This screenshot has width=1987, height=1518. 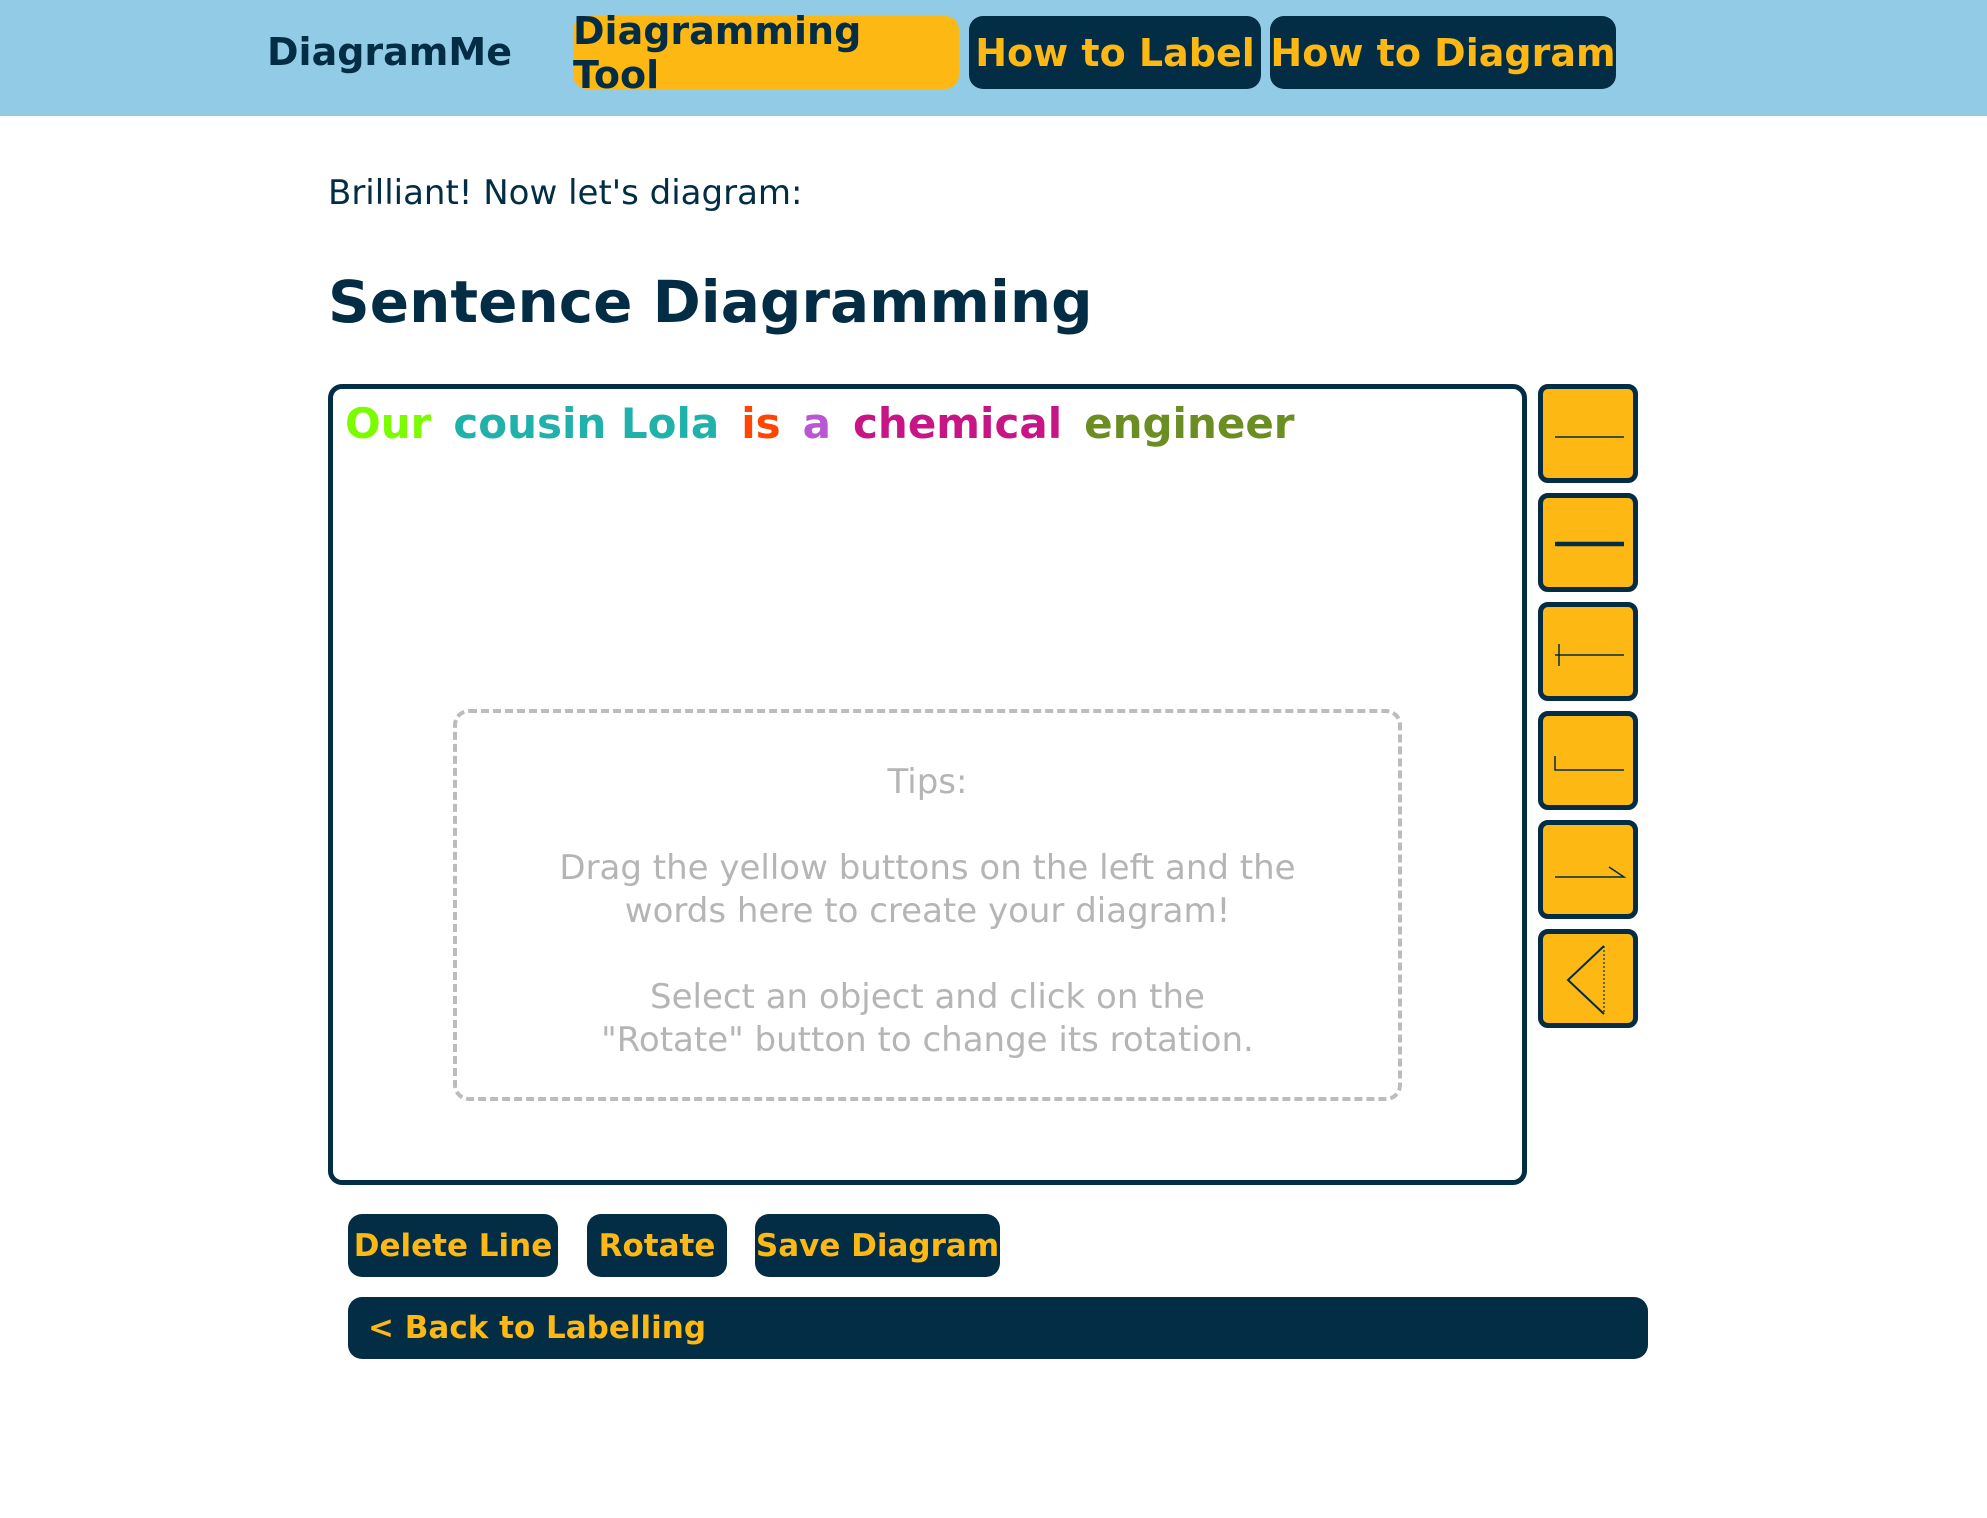 I want to click on word-our: Our, so click(x=388, y=423).